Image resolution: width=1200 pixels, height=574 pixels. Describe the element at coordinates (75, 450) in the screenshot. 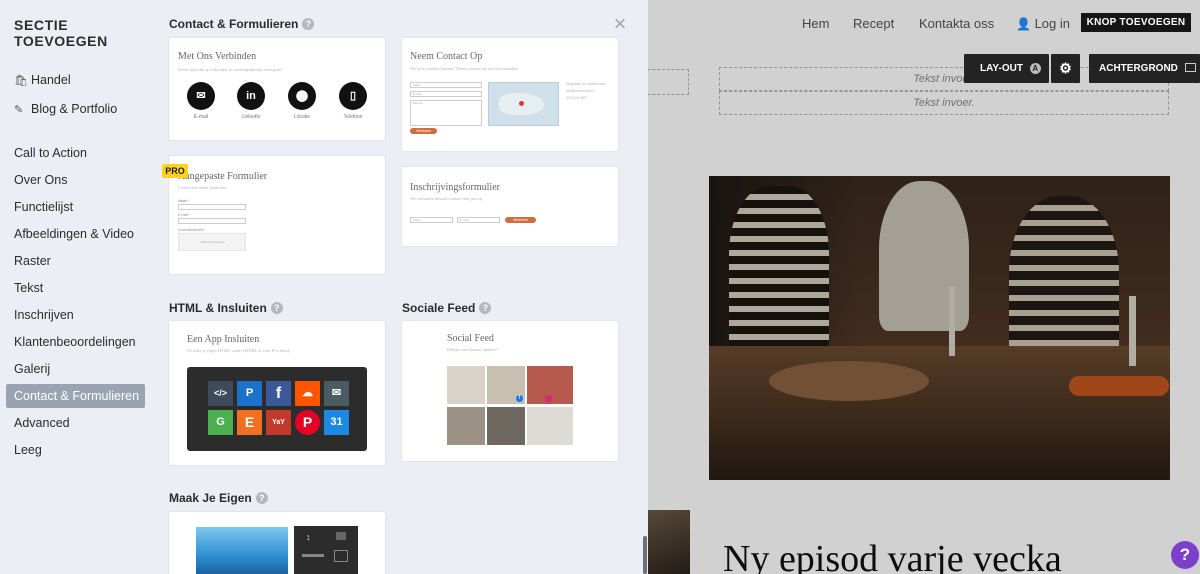

I see `sidebar-item-leeg: Leeg` at that location.